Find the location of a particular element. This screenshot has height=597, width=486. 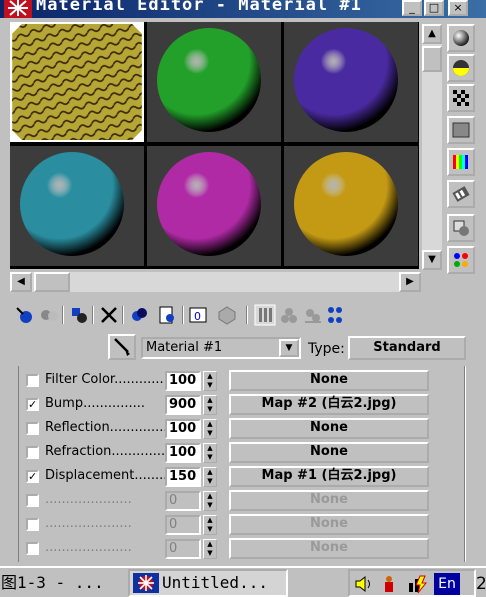

chevron-down-icon: ▼ is located at coordinates (289, 348).